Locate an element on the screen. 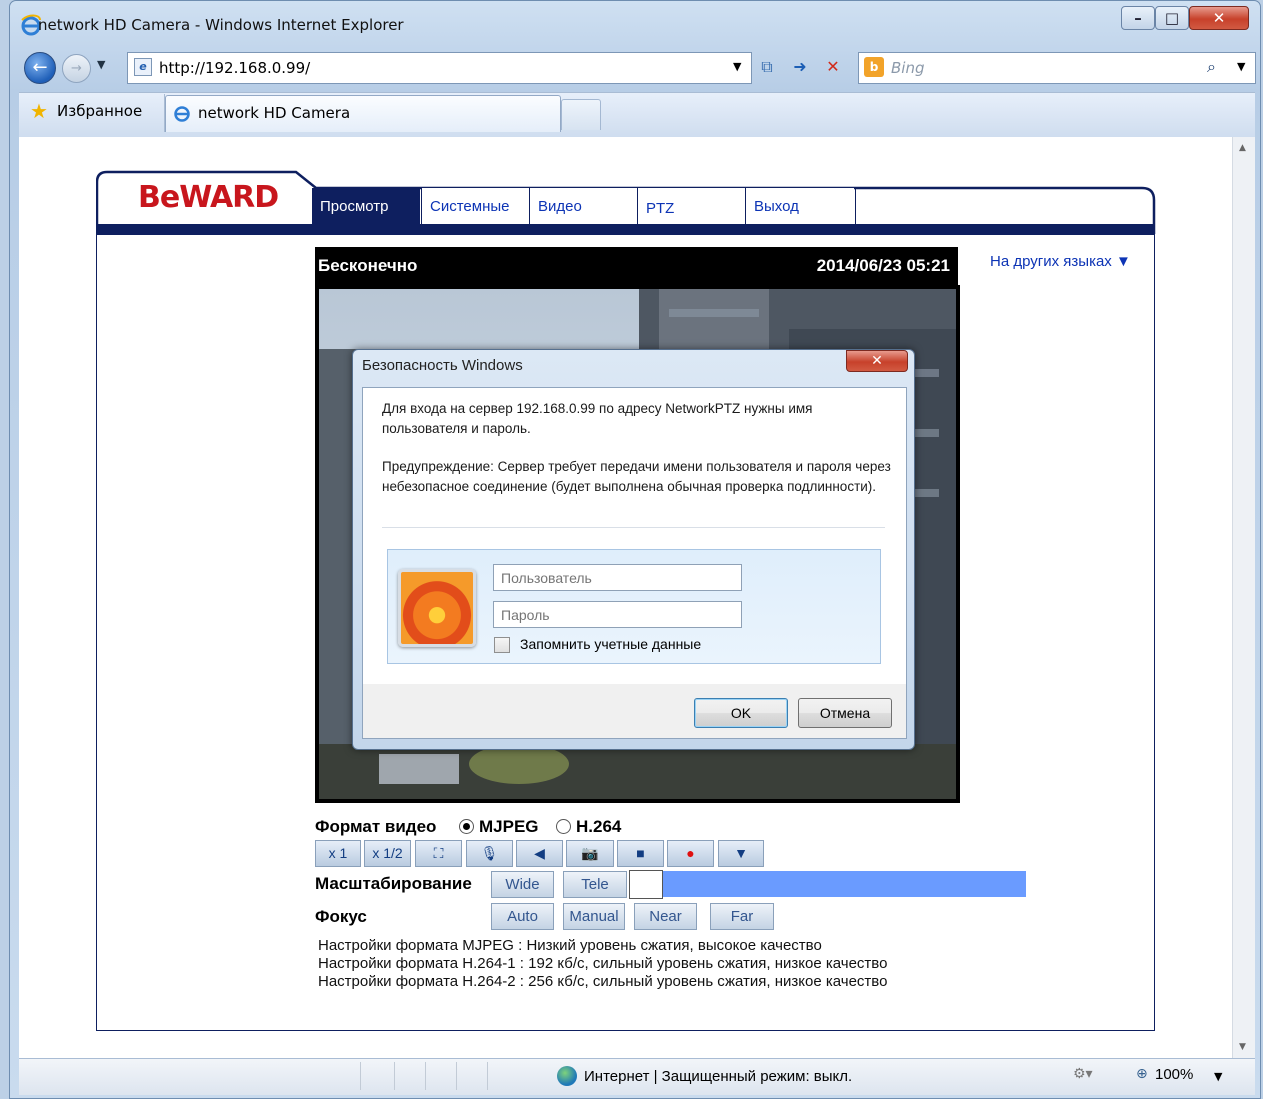 The image size is (1263, 1099). h264-label: H.264 is located at coordinates (598, 827).